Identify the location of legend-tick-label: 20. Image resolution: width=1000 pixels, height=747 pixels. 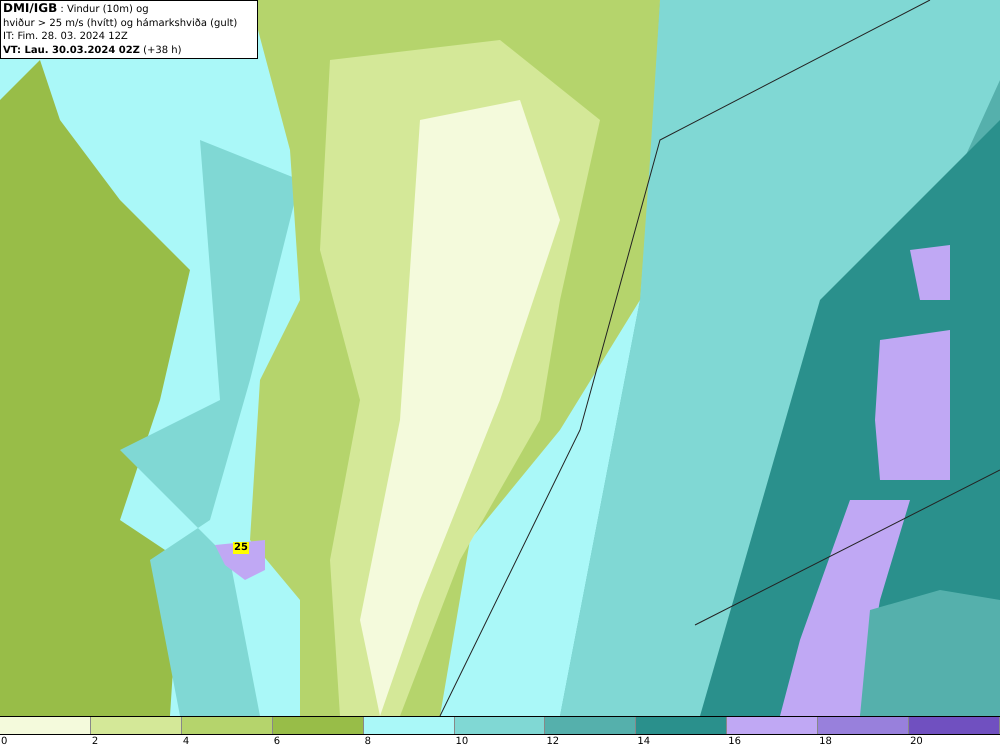
(916, 741).